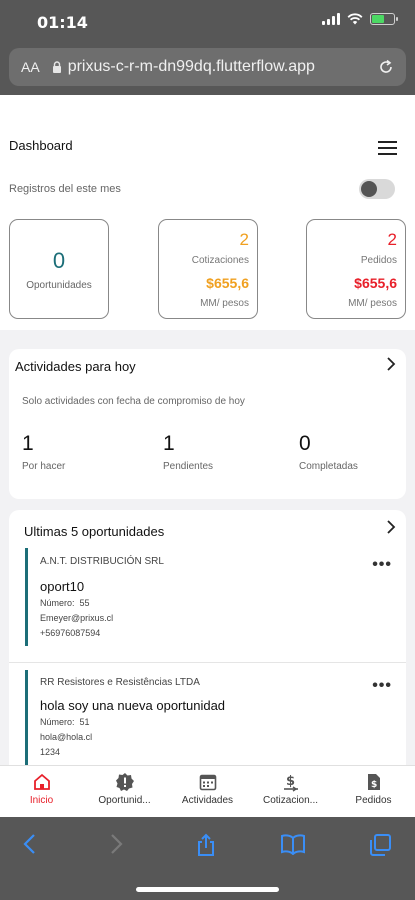 The width and height of the screenshot is (415, 900). What do you see at coordinates (70, 633) in the screenshot?
I see `opportunity-phone: +56976087594` at bounding box center [70, 633].